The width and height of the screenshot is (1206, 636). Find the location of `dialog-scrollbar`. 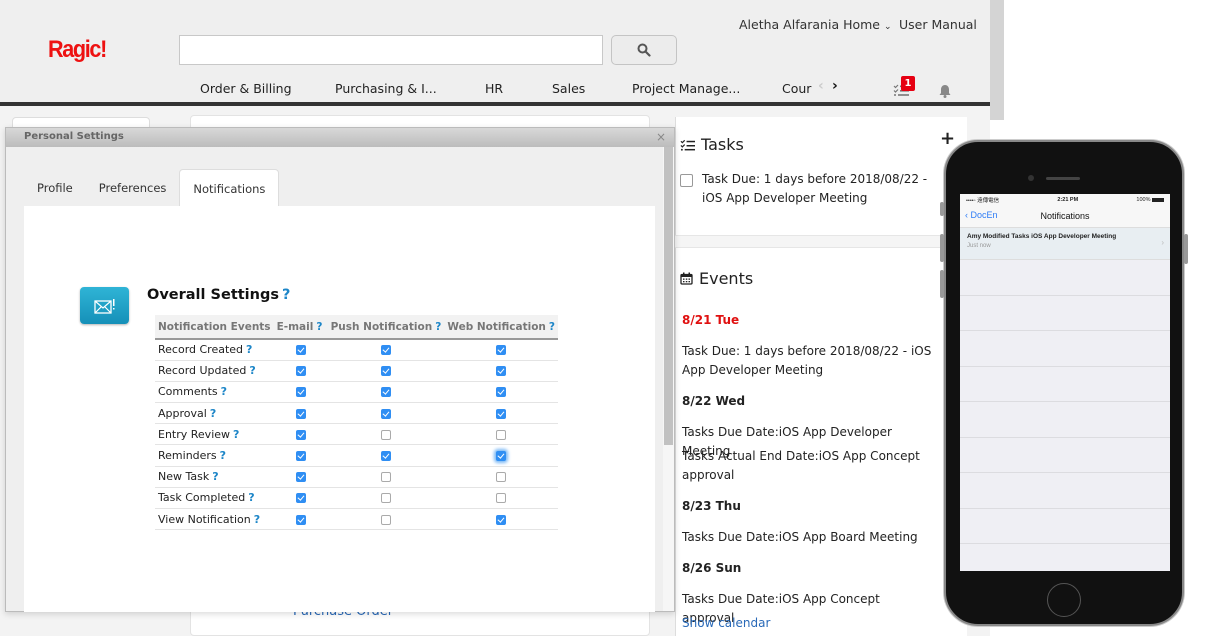

dialog-scrollbar is located at coordinates (668, 379).